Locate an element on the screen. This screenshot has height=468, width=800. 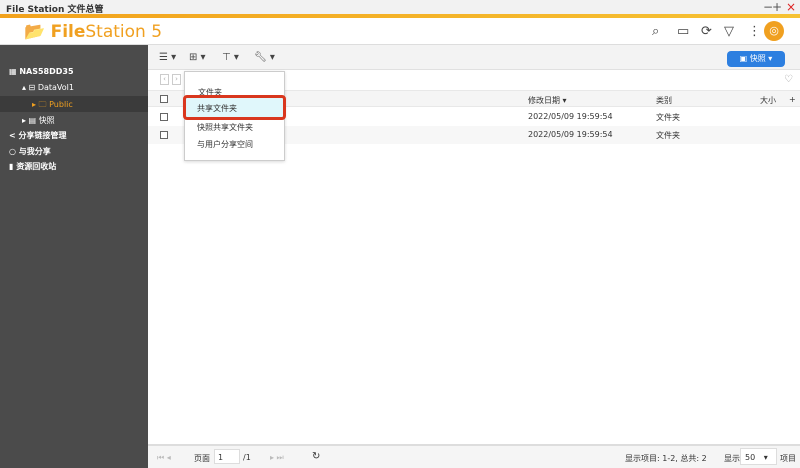
folder-icon: 📂 is located at coordinates (35, 32).